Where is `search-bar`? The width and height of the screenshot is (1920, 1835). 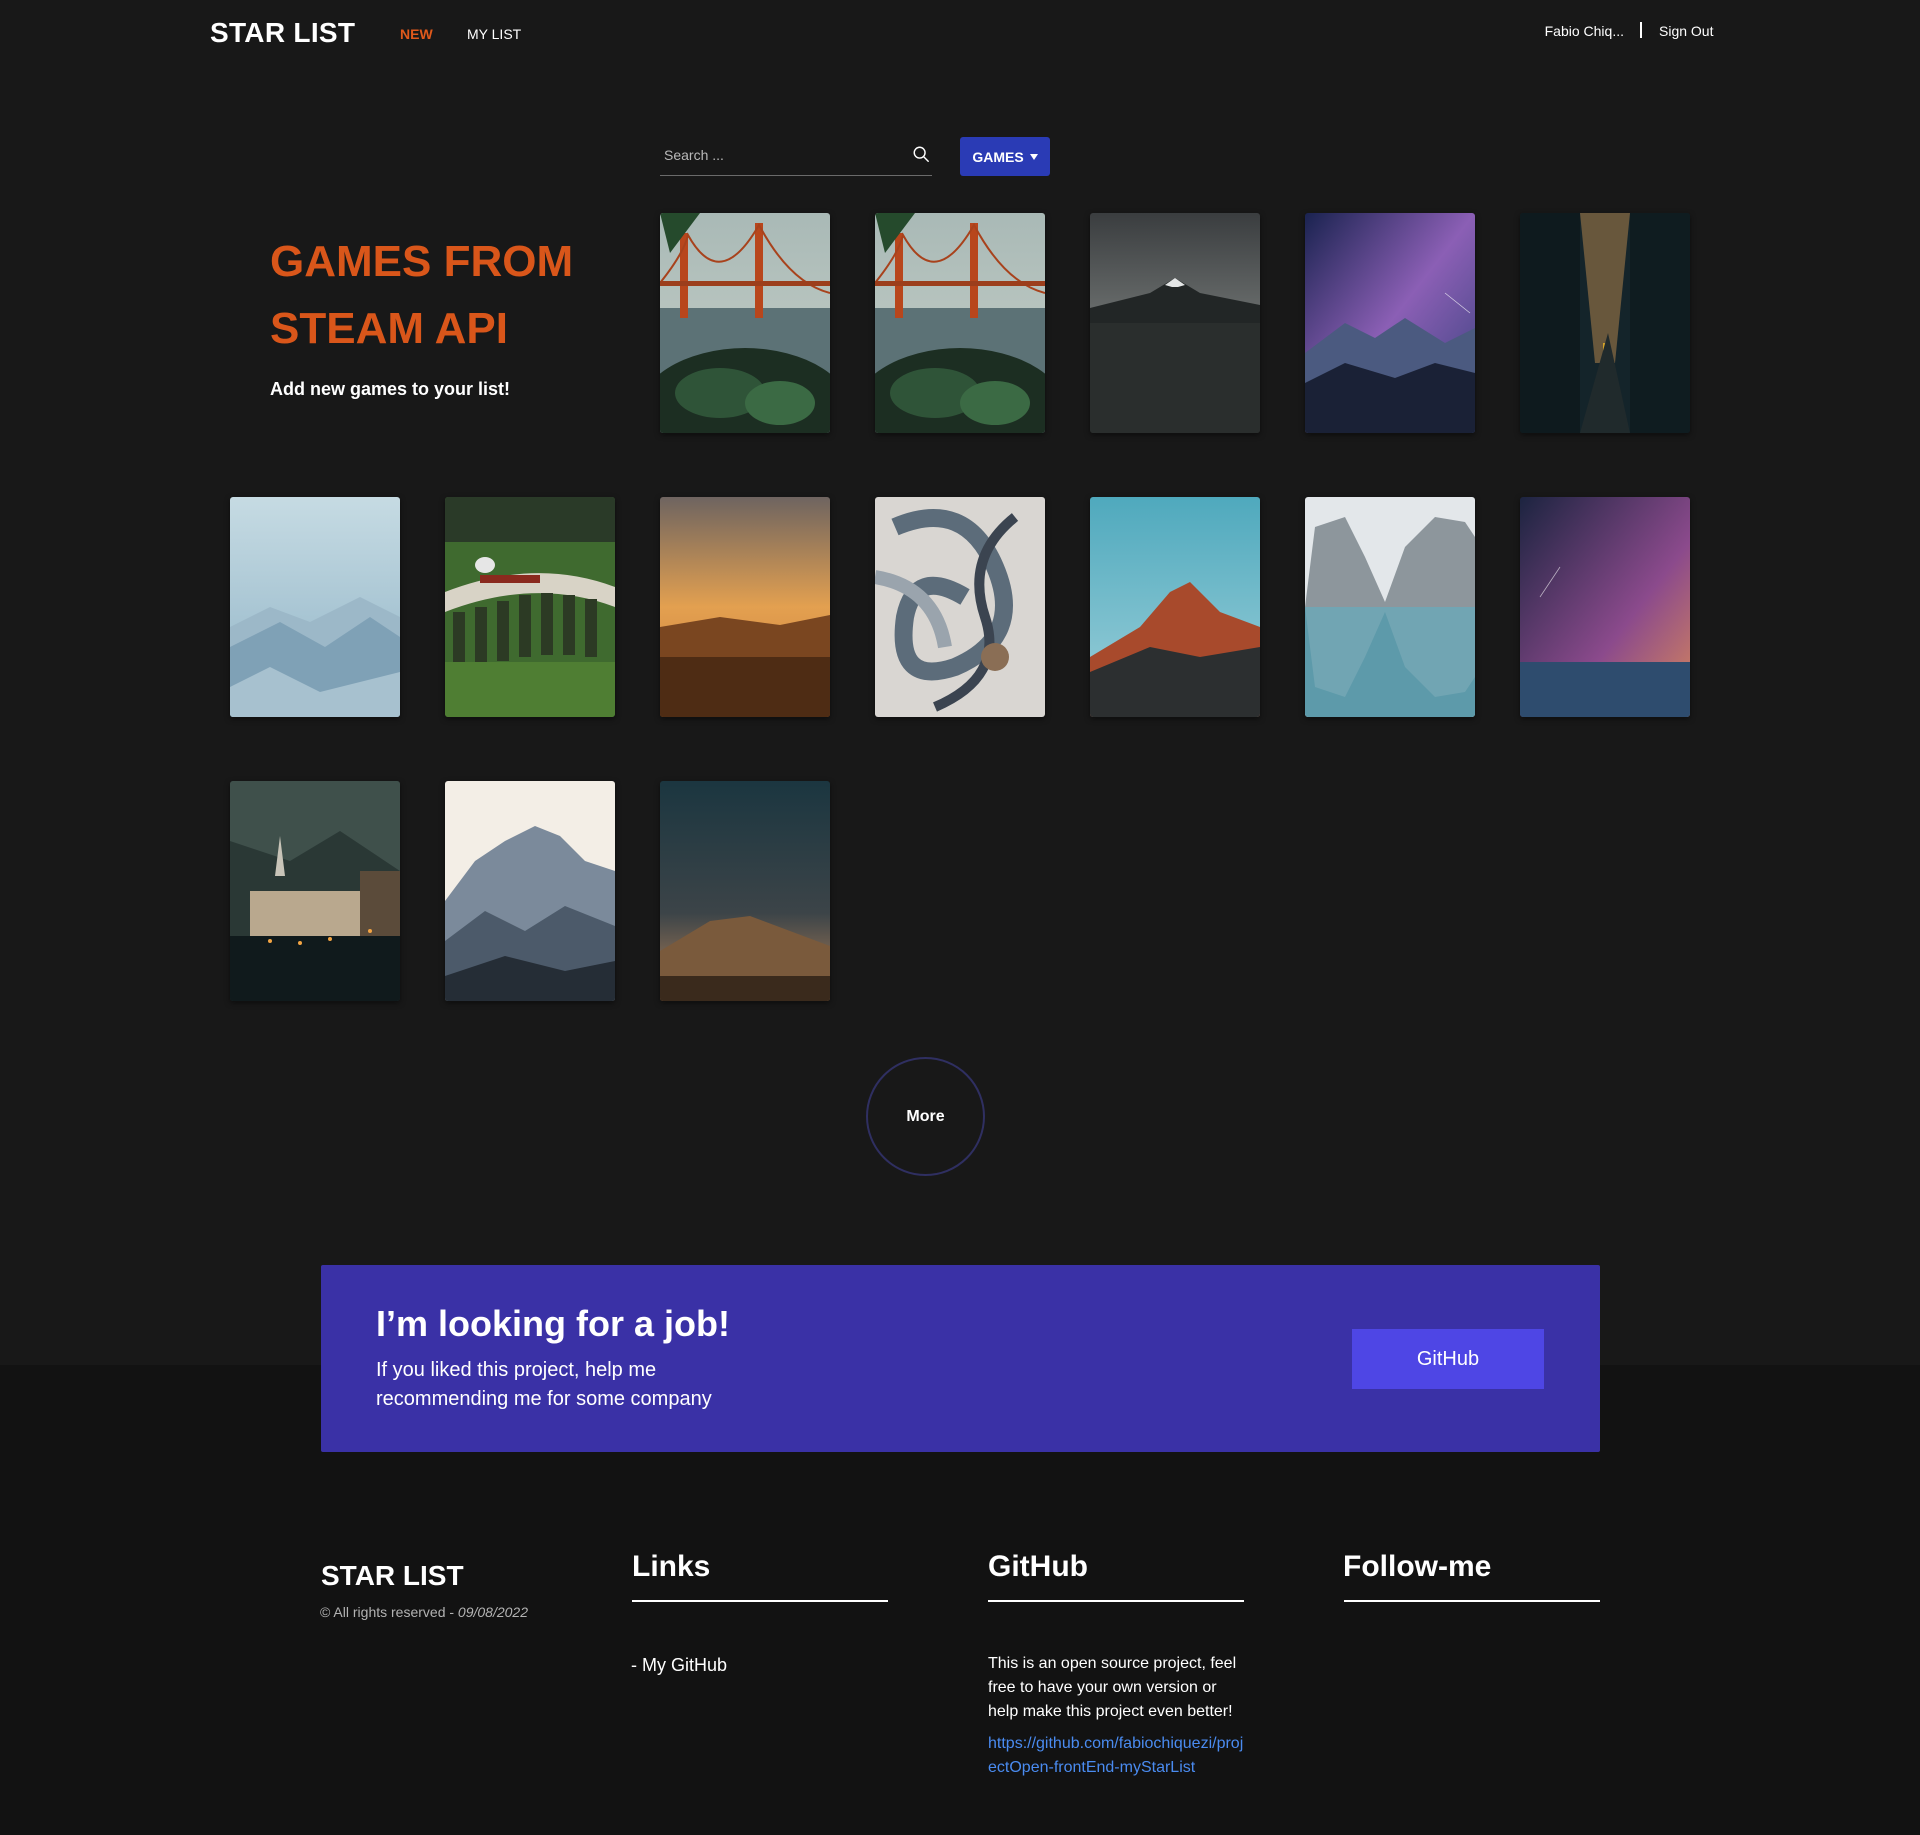
search-bar is located at coordinates (796, 156).